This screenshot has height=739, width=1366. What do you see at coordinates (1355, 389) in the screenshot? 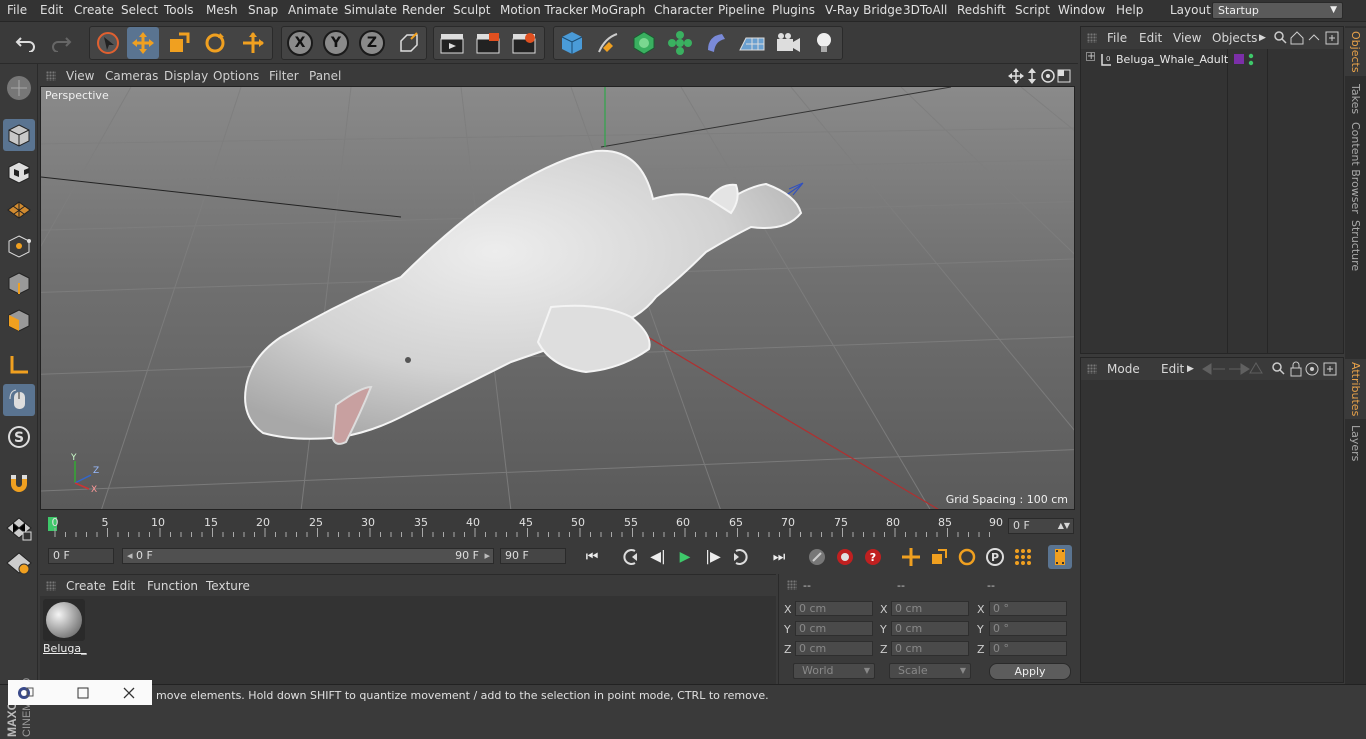
I see `tab-attributes: Attributes` at bounding box center [1355, 389].